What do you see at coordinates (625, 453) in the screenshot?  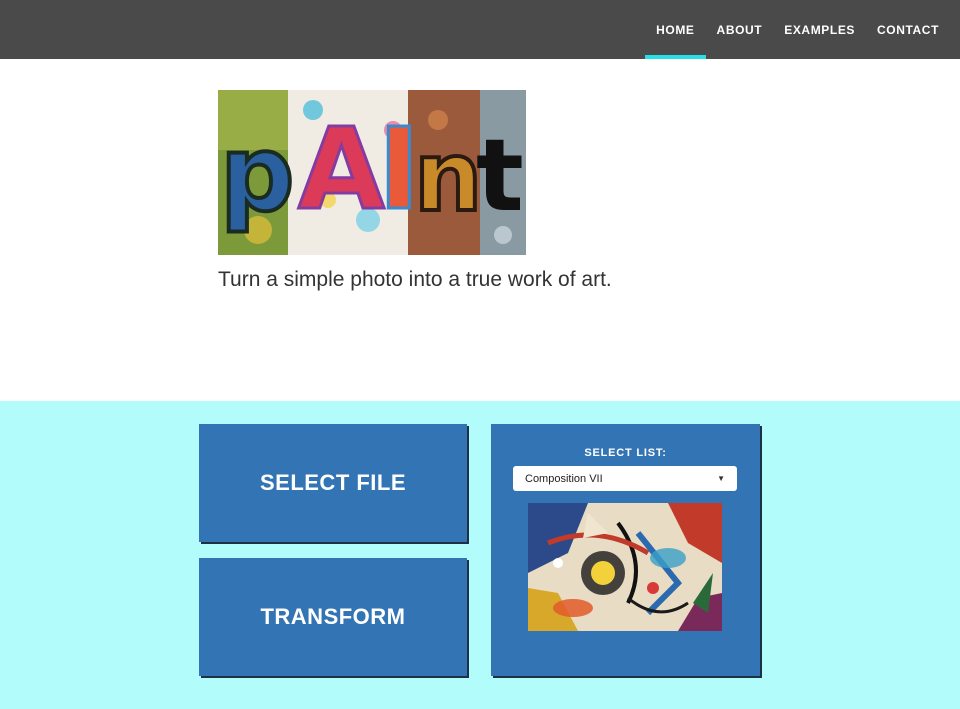 I see `select-list-label: SELECT LIST:` at bounding box center [625, 453].